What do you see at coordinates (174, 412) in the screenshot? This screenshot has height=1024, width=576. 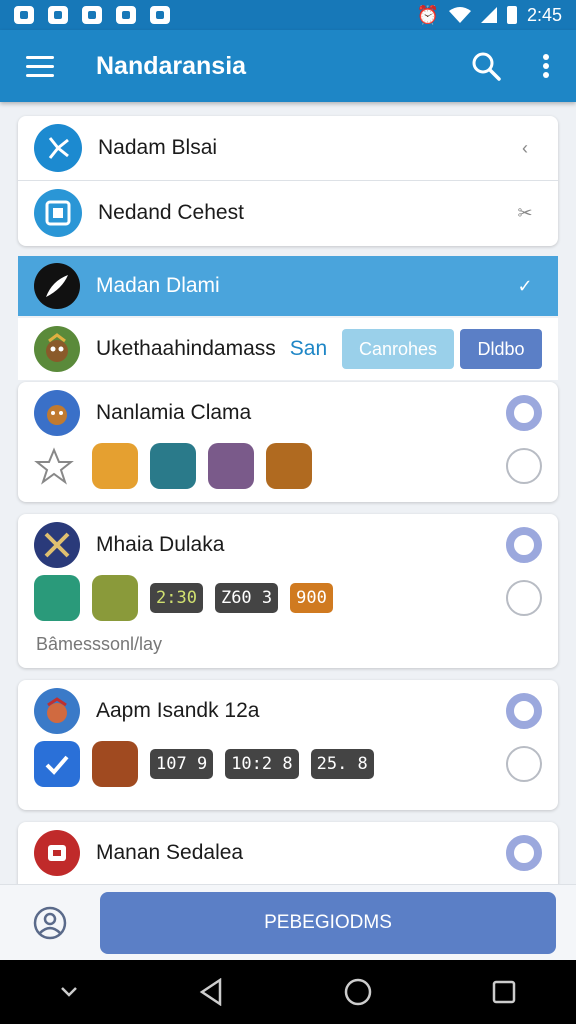 I see `group-title: Nanlamia Clama` at bounding box center [174, 412].